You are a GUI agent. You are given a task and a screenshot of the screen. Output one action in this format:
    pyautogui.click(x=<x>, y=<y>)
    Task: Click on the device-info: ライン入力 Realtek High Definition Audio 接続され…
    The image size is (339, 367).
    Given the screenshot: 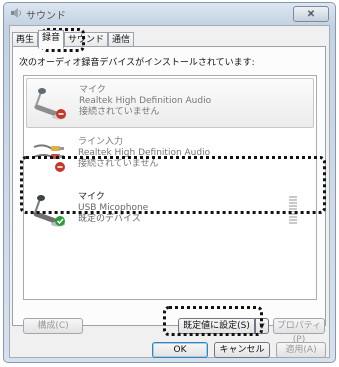 What is the action you would take?
    pyautogui.click(x=144, y=153)
    